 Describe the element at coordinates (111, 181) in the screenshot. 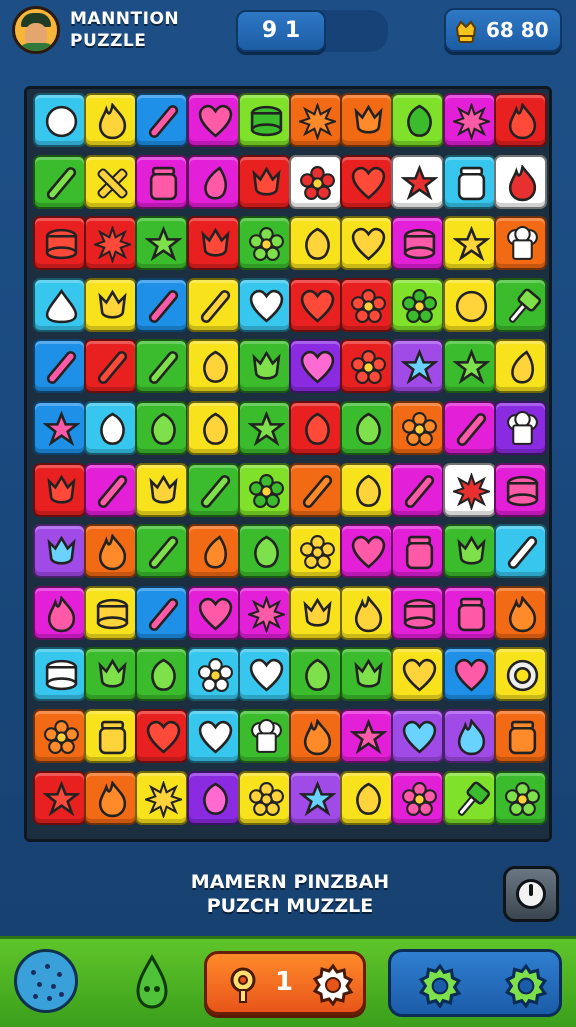

I see `tile-cross` at that location.